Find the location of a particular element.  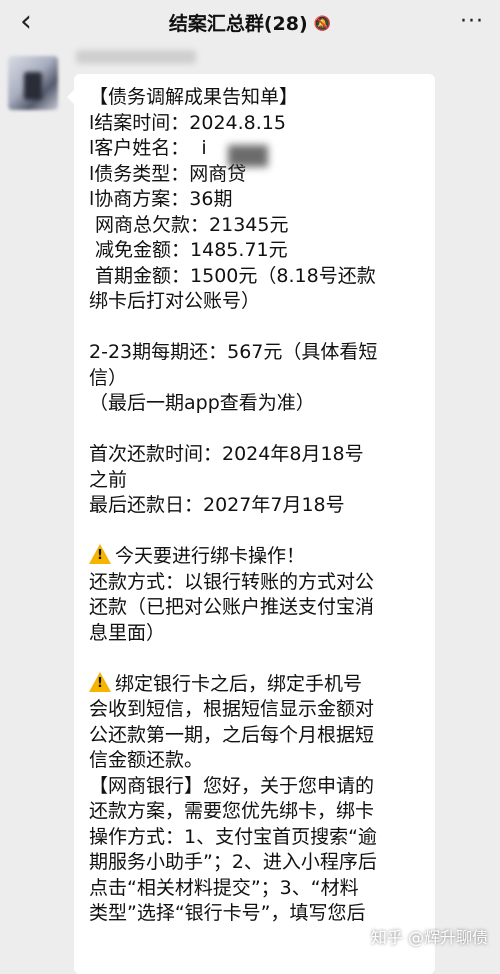

message-line: 减免金额：1485.71元 is located at coordinates (188, 250).